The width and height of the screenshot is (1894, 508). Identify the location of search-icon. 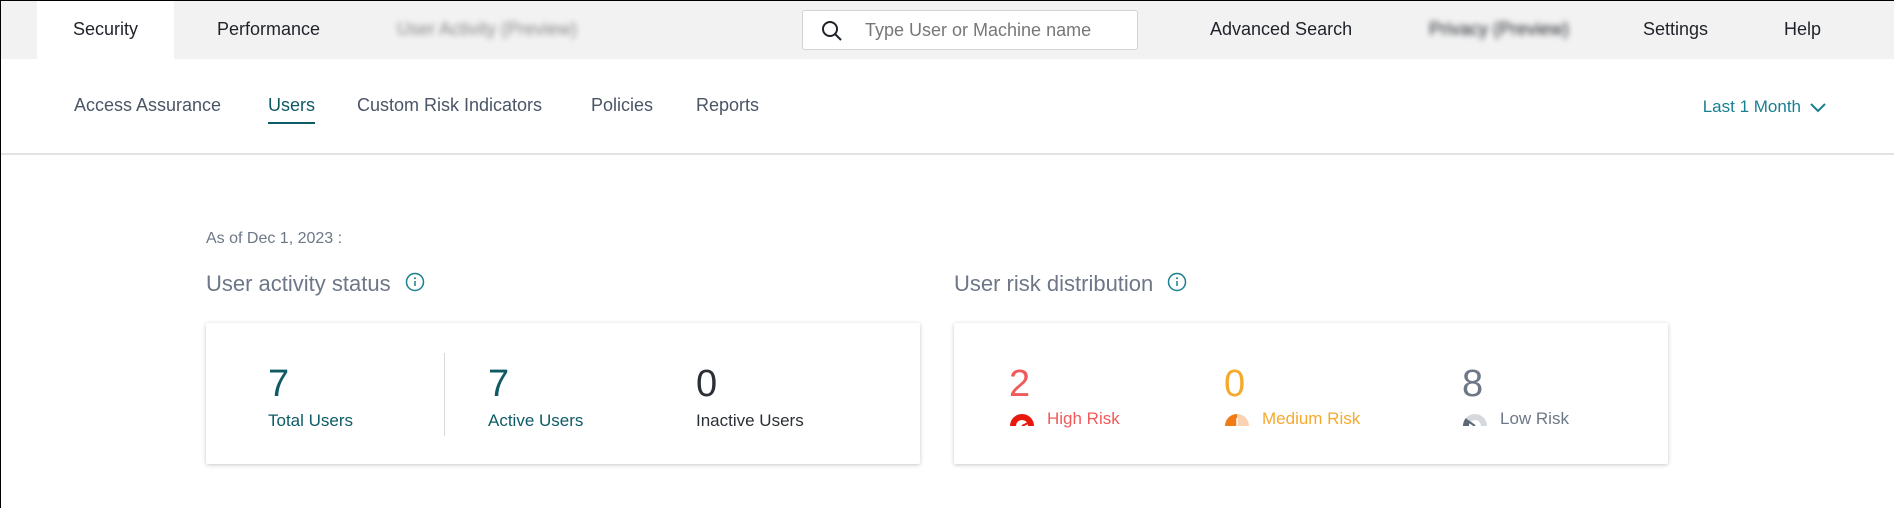
(832, 31).